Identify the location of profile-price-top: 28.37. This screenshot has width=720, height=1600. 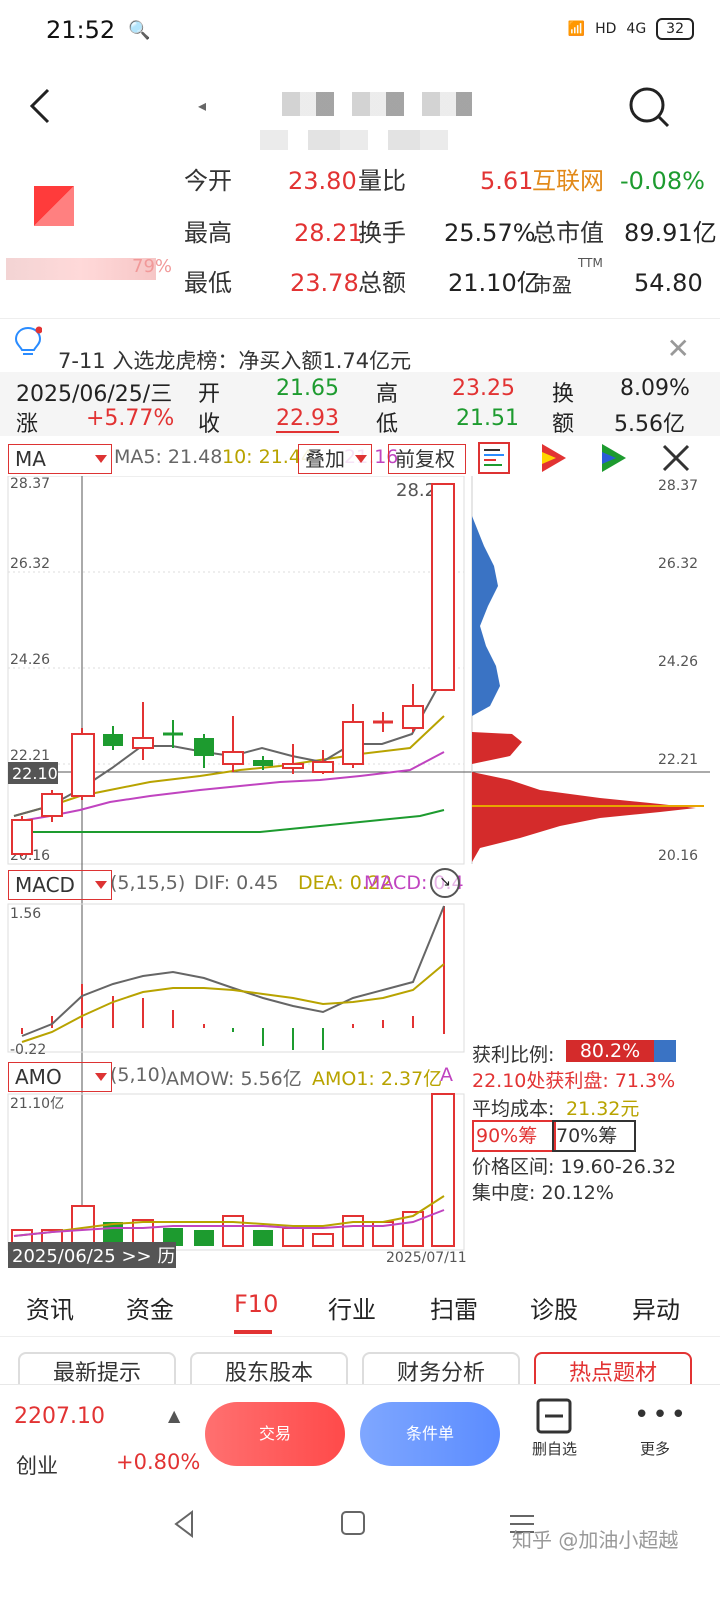
(678, 486).